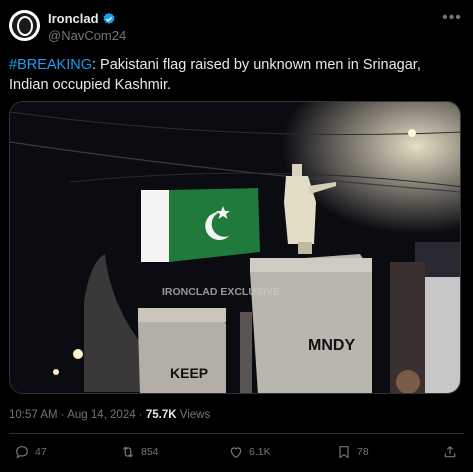 The height and width of the screenshot is (472, 473). I want to click on wall-graffiti-1: KEEP, so click(189, 373).